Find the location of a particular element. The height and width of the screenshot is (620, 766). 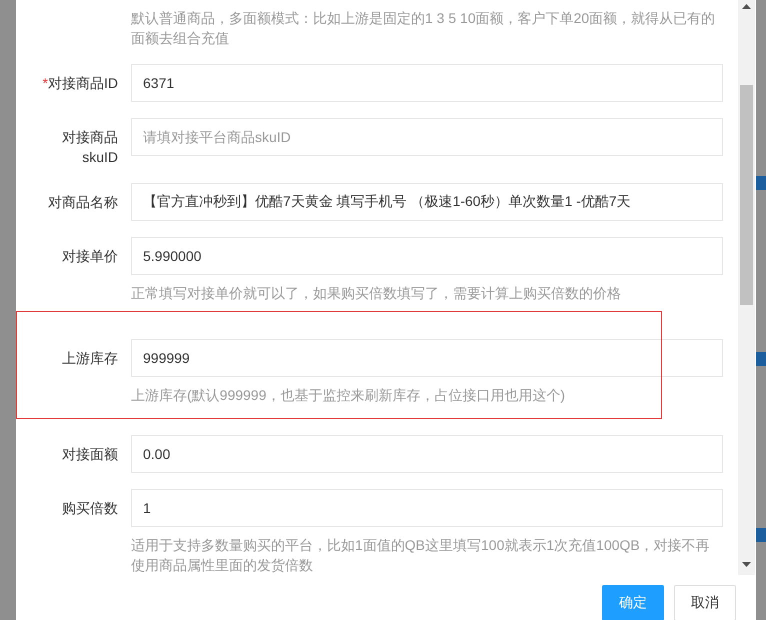

help-text: 上游库存(默认999999，也基于监控来刷新库存，占位接口用也用这个) is located at coordinates (348, 395).